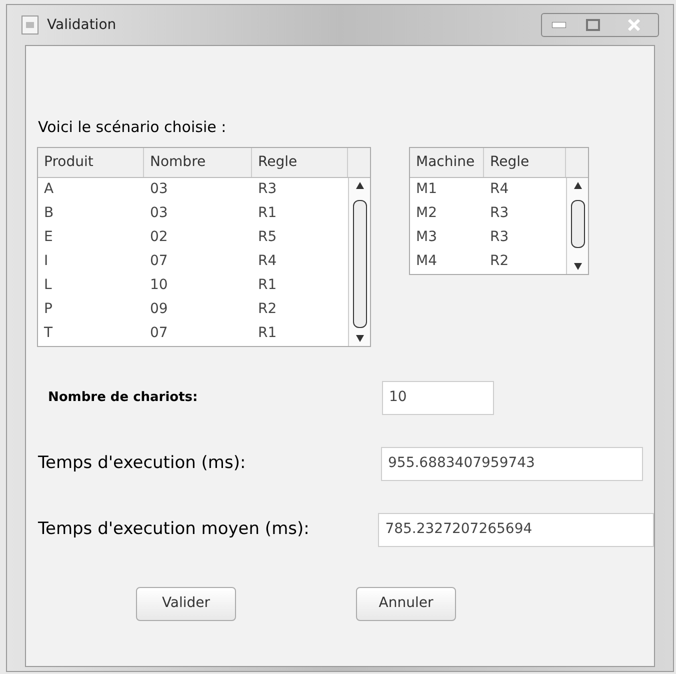 Image resolution: width=676 pixels, height=674 pixels. Describe the element at coordinates (49, 189) in the screenshot. I see `table-cell-text: A` at that location.